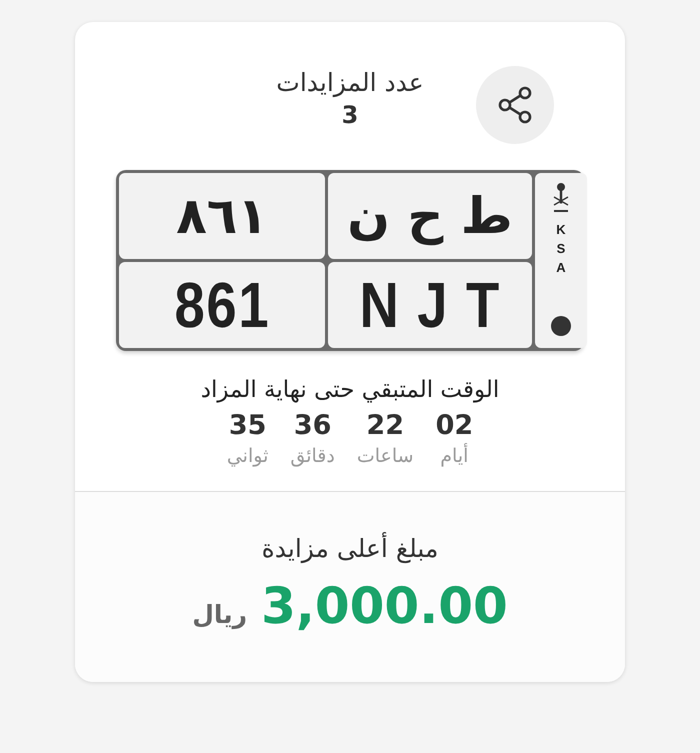  What do you see at coordinates (350, 83) in the screenshot?
I see `bids-label: عدد المزايدات` at bounding box center [350, 83].